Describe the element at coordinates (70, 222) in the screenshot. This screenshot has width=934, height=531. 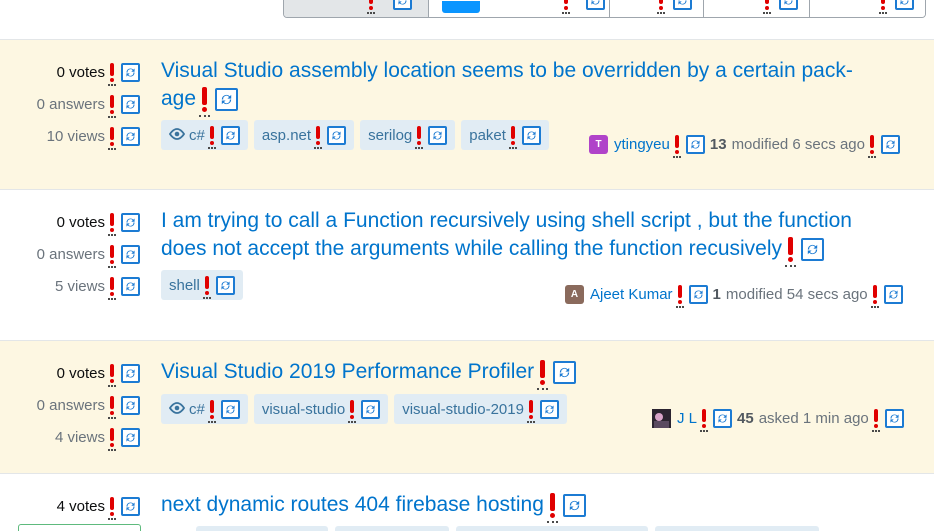
I see `vote-count: 0 votes` at that location.